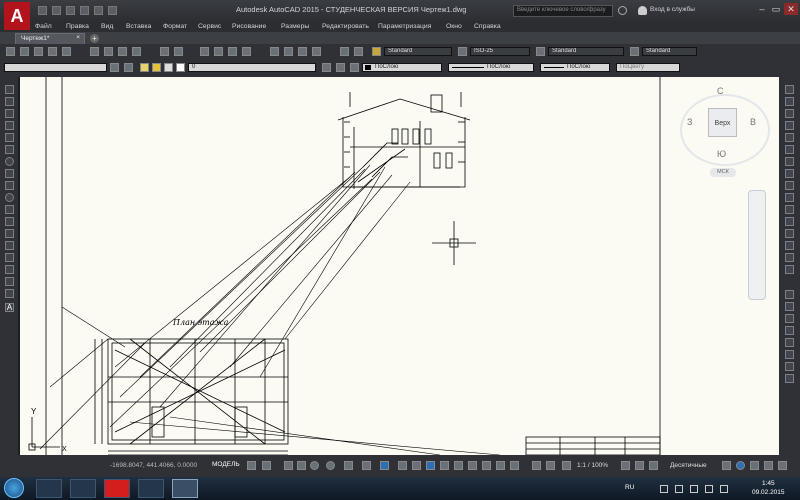 This screenshot has width=800, height=500. Describe the element at coordinates (98, 10) in the screenshot. I see `undo-icon` at that location.